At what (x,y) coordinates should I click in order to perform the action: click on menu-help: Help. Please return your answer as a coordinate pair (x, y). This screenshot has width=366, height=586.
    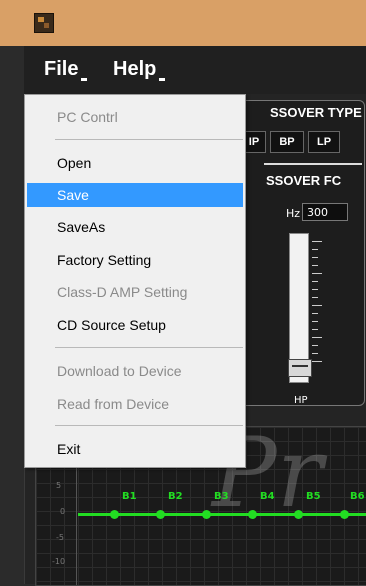
    Looking at the image, I should click on (139, 69).